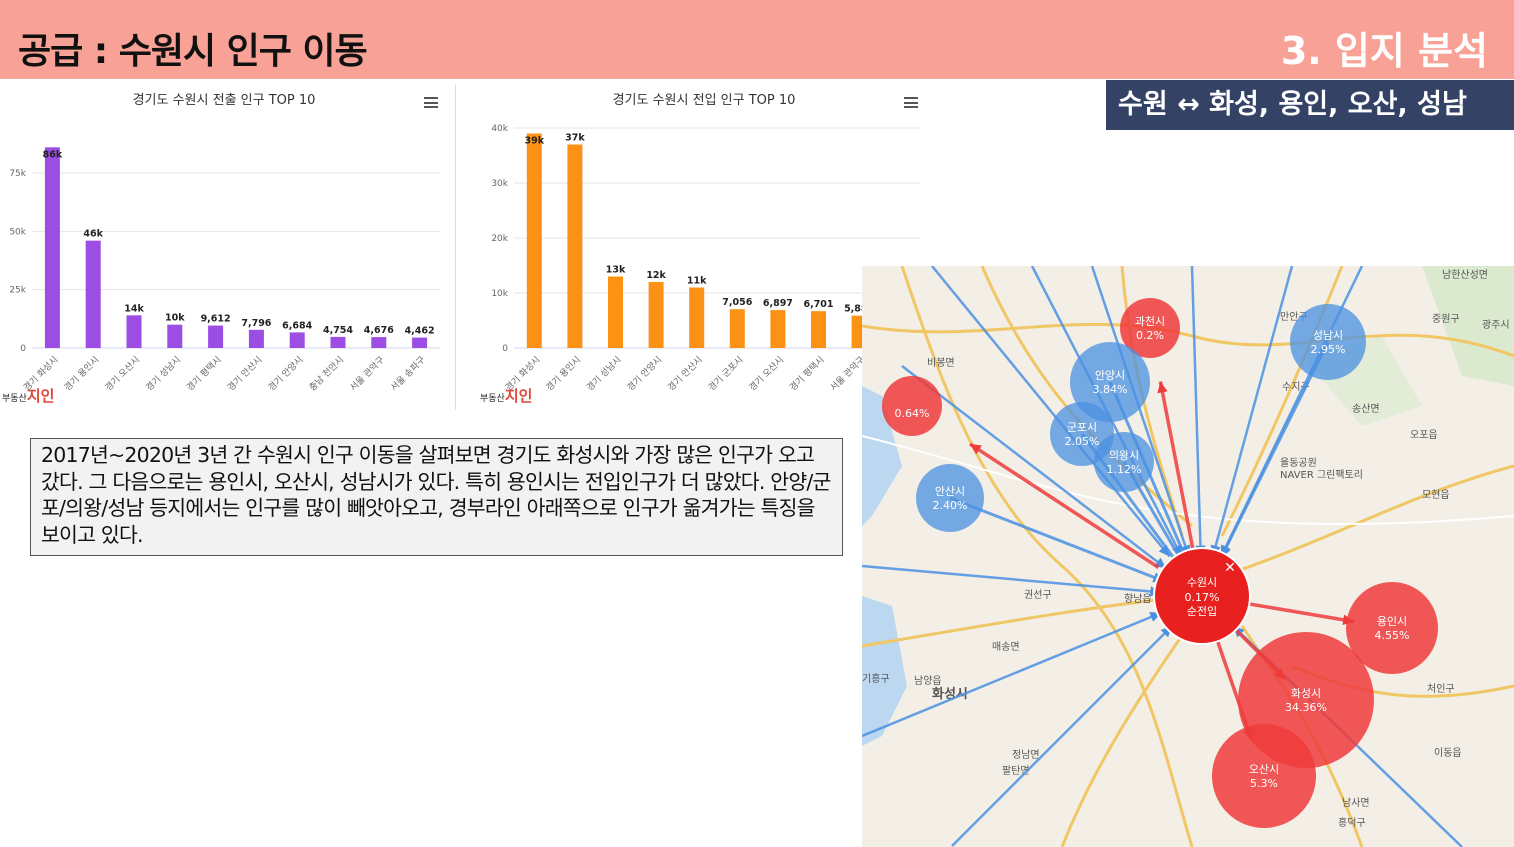 Image resolution: width=1514 pixels, height=847 pixels. I want to click on close-icon: ✕, so click(1230, 568).